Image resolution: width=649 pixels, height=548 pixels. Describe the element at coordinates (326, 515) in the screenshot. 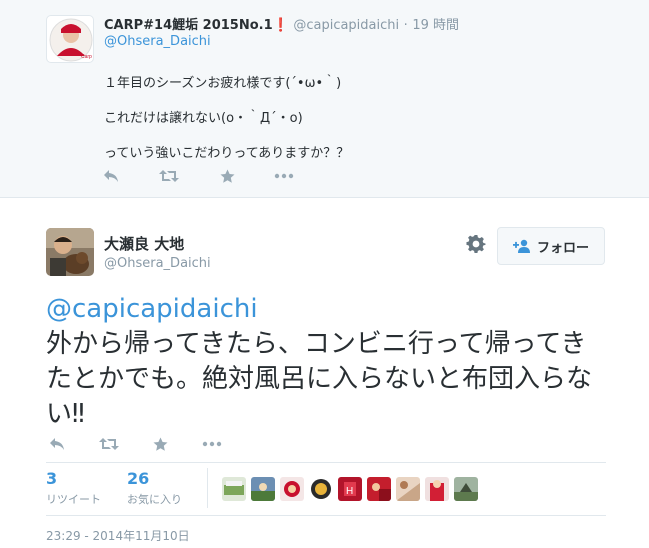

I see `stats-divider-bottom` at that location.